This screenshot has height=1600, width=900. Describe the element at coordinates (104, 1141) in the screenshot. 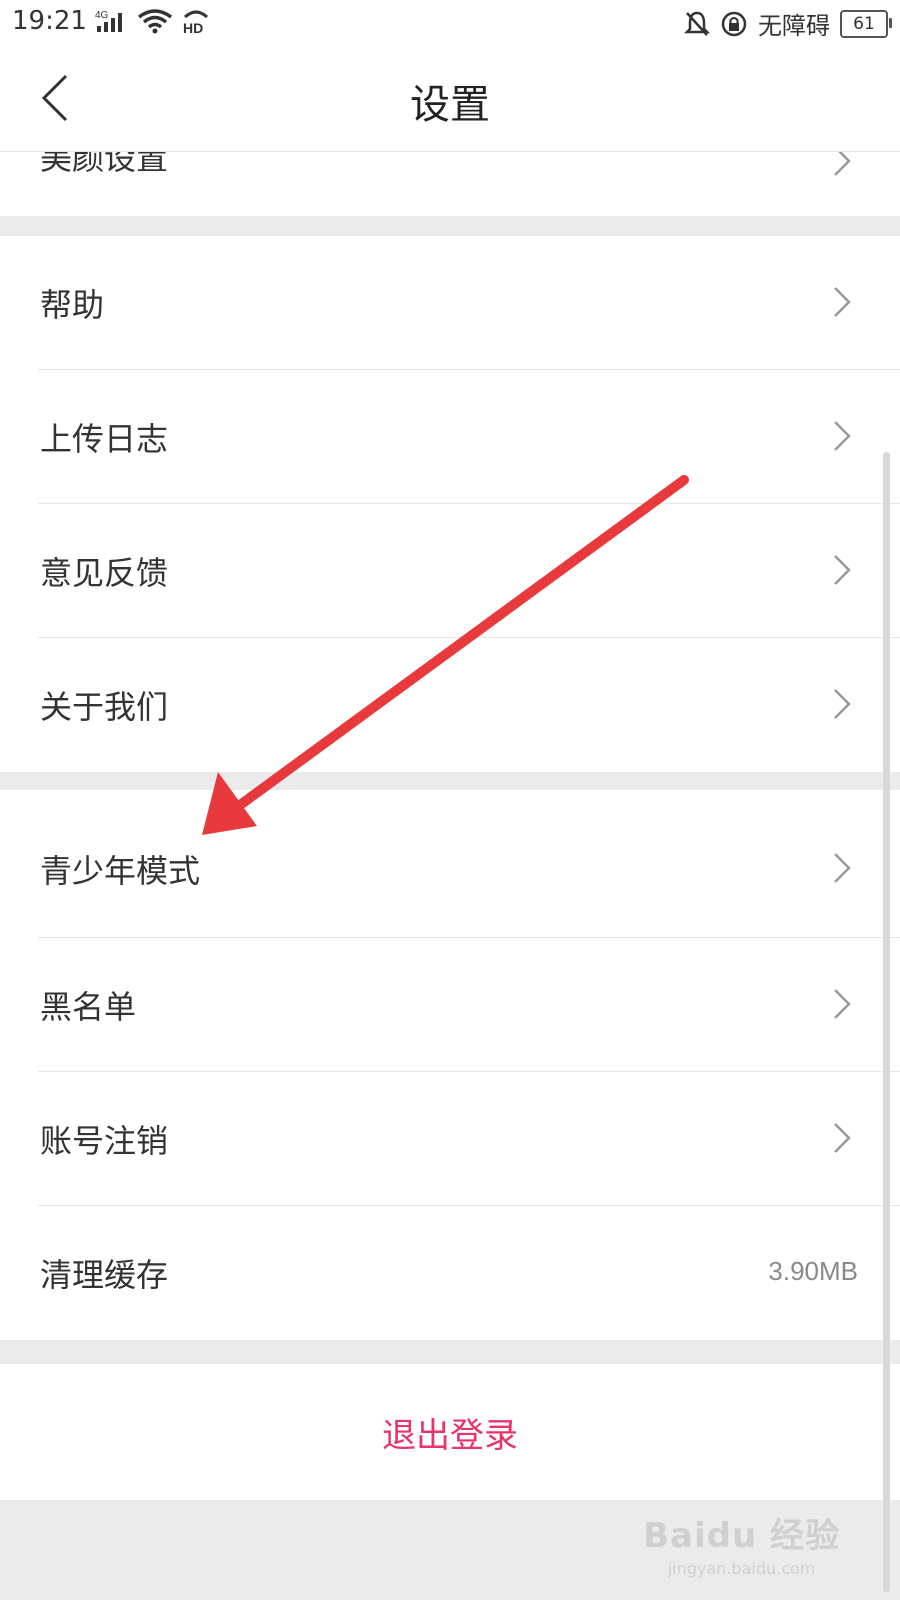

I see `settings-row-label: 账号注销` at that location.